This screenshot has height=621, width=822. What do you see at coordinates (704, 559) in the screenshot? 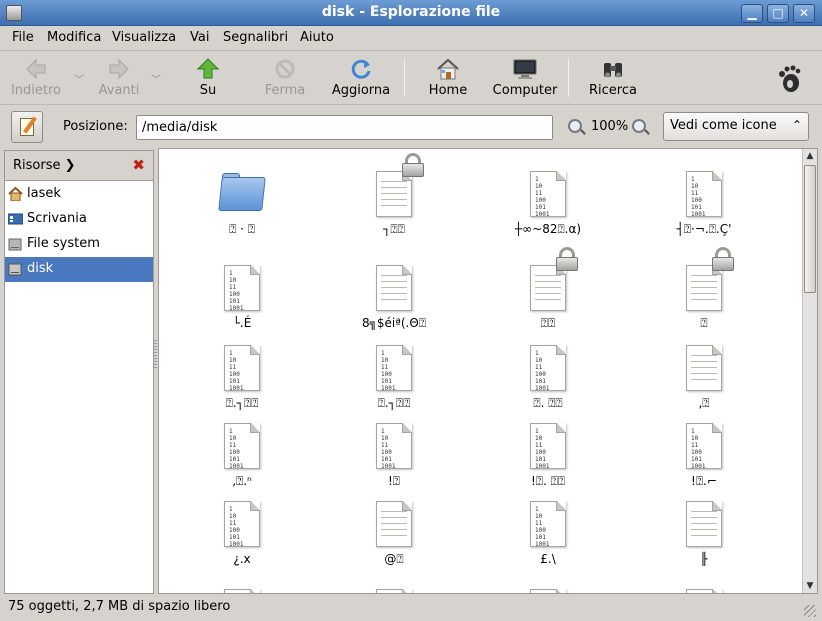
I see `file-name: ╟` at bounding box center [704, 559].